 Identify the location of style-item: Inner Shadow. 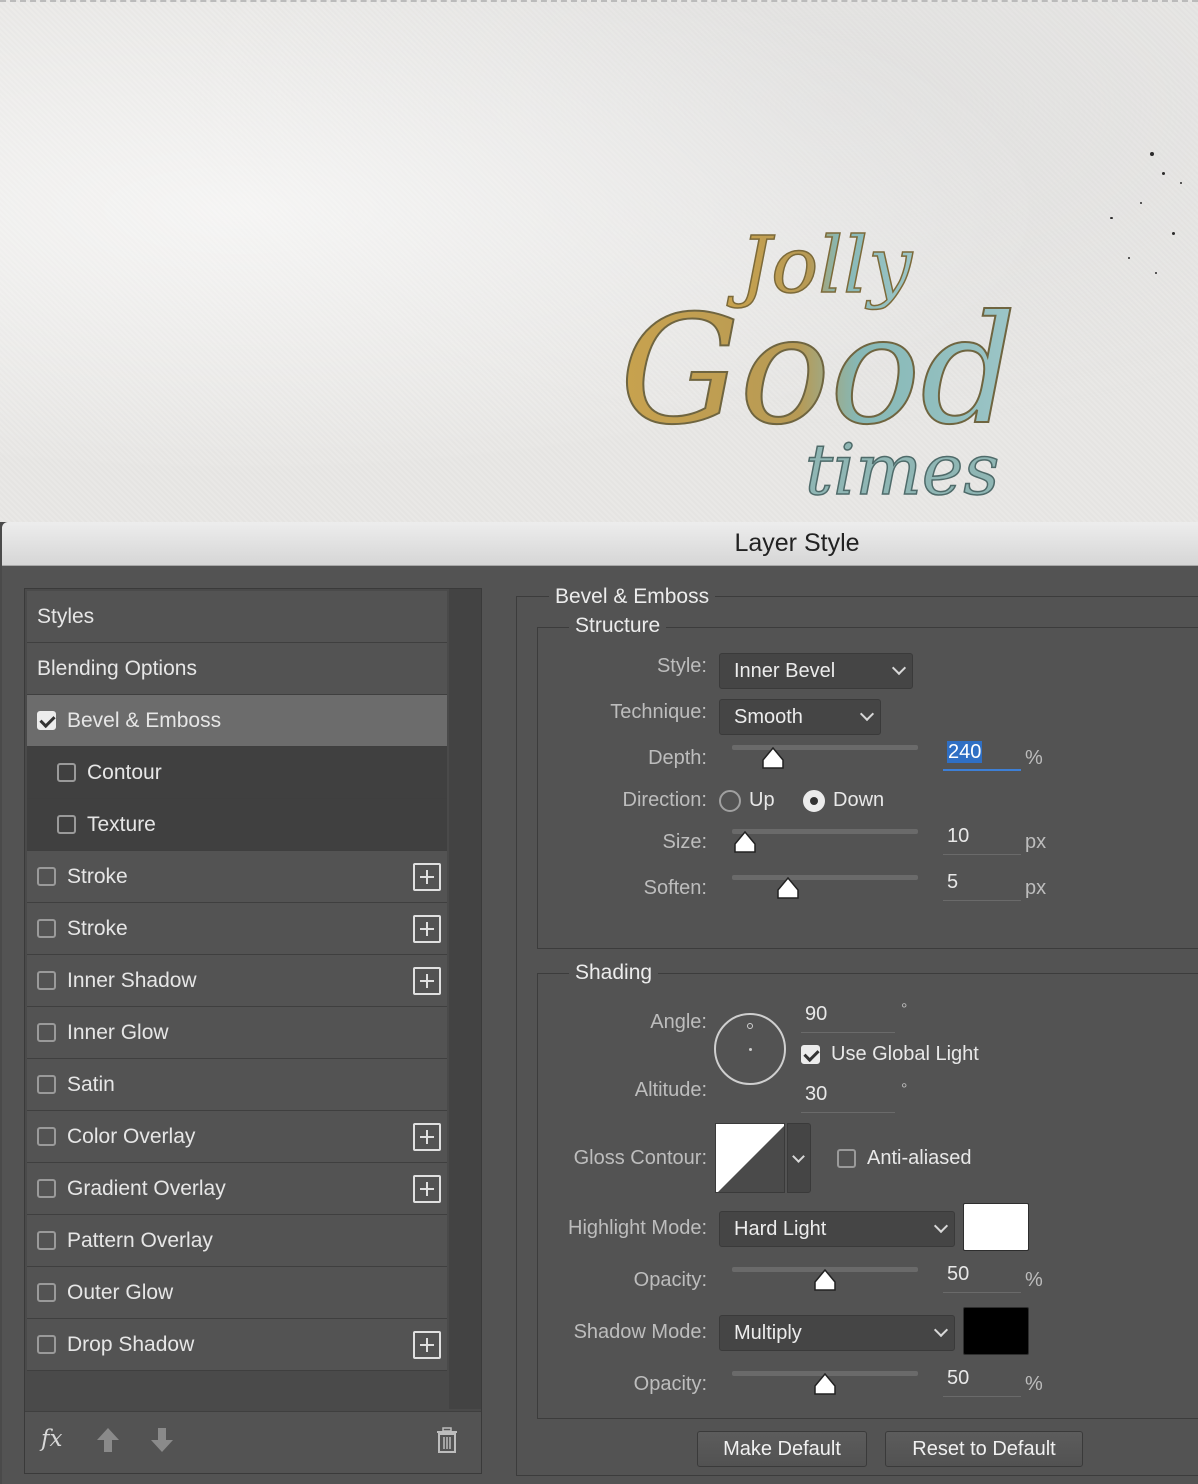
(237, 981).